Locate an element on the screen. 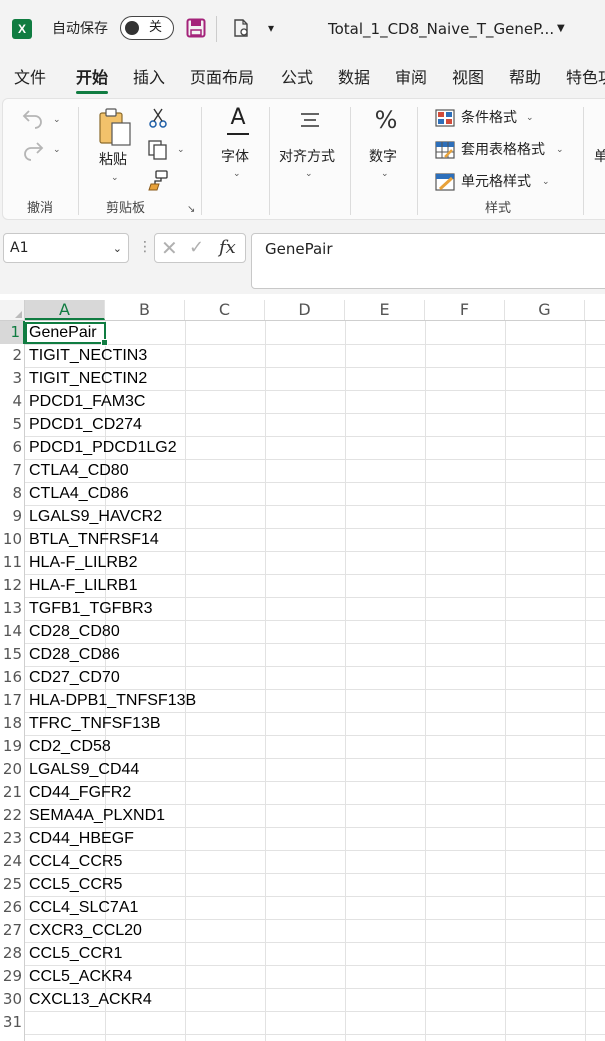 The image size is (605, 1041). cell-a10: BTLA_TNFRSF14 is located at coordinates (94, 539).